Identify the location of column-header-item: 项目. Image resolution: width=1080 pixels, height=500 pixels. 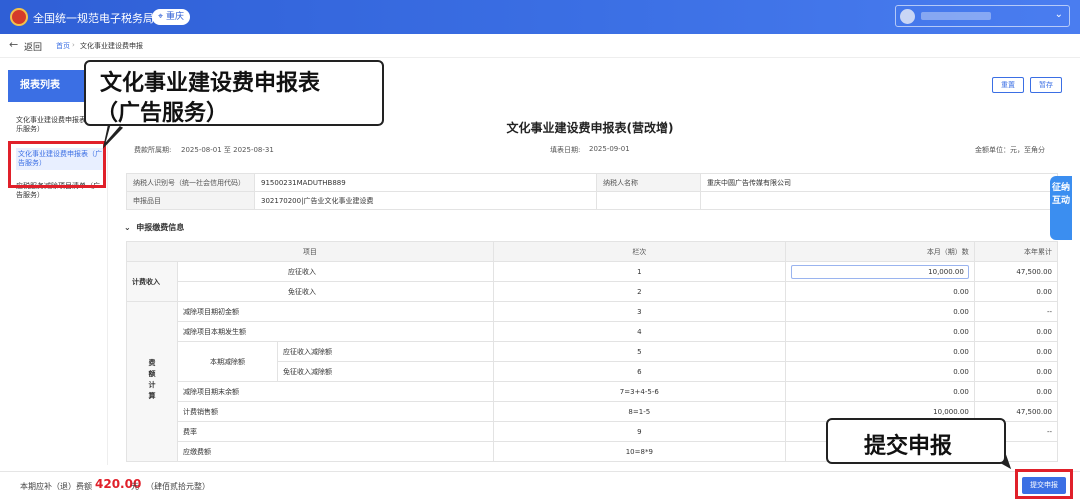
(310, 251).